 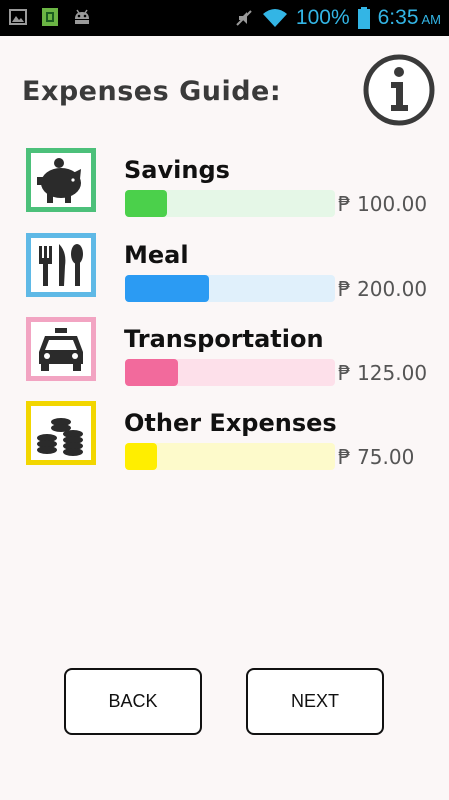 I want to click on other-expenses-icon-box, so click(x=61, y=433).